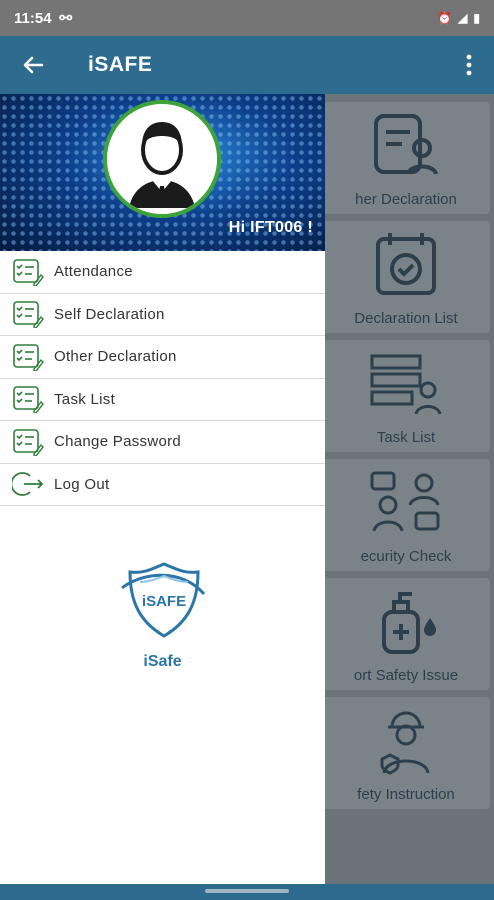 The image size is (494, 900). What do you see at coordinates (406, 264) in the screenshot?
I see `calendar-check-icon` at bounding box center [406, 264].